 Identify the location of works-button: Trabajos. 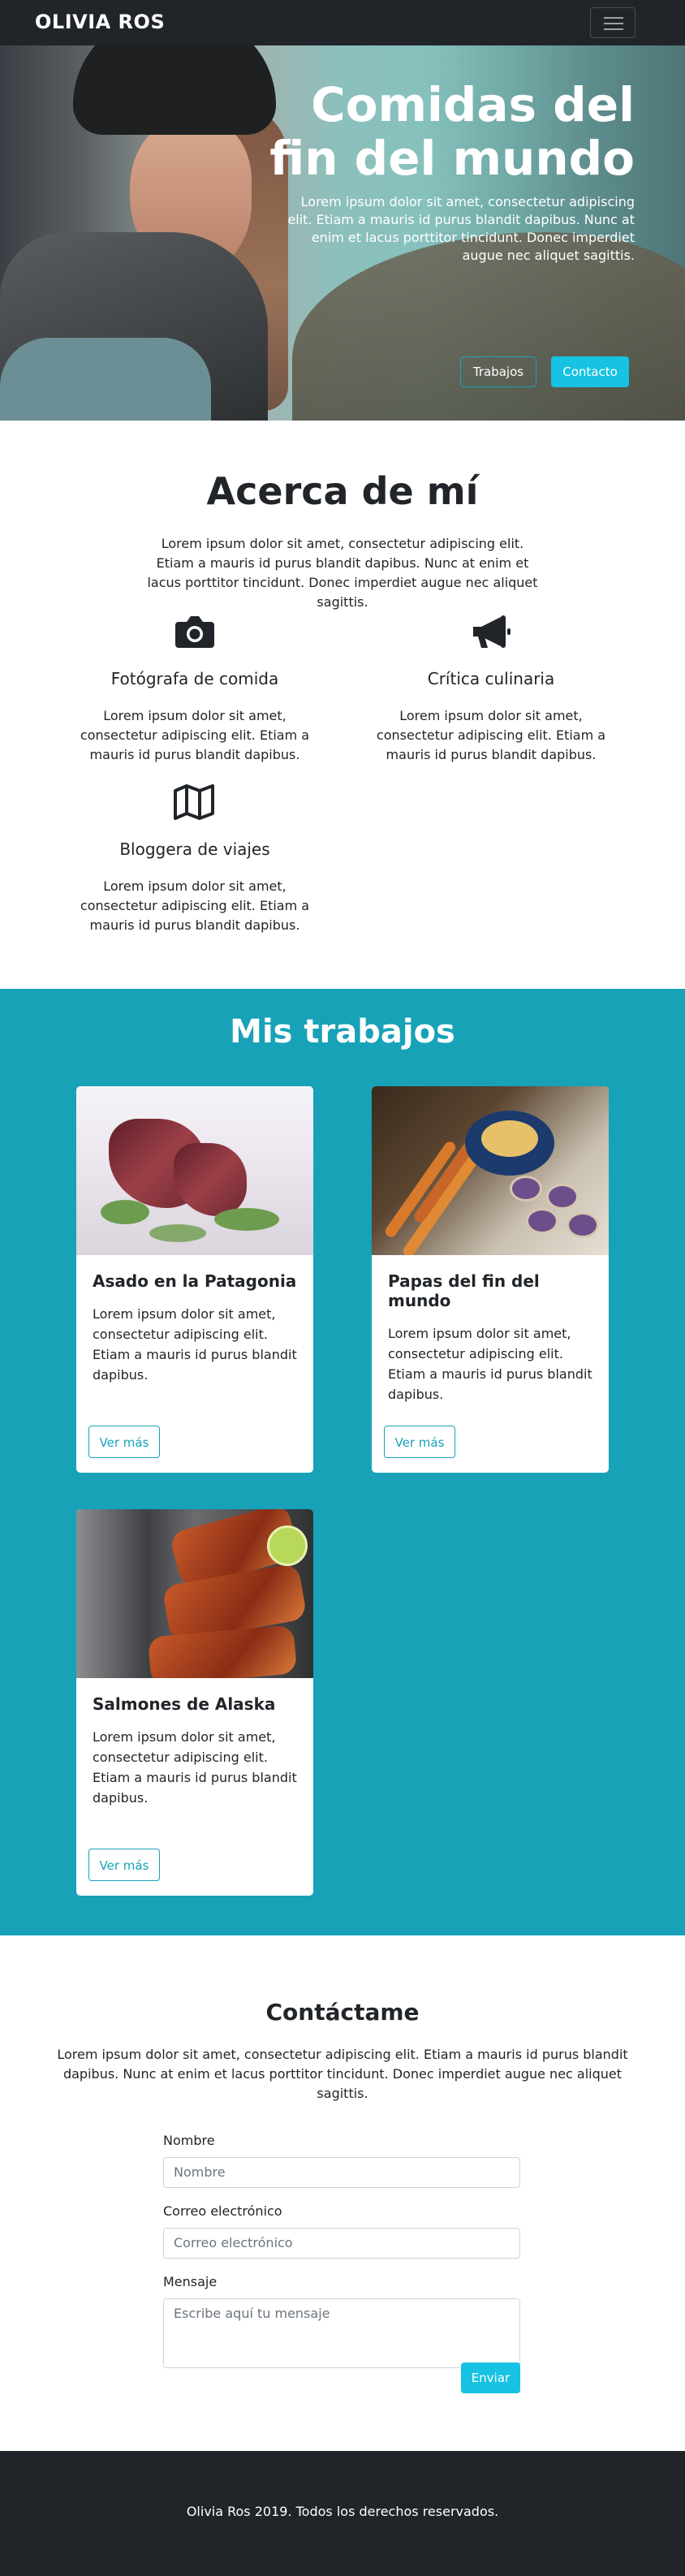
(498, 371).